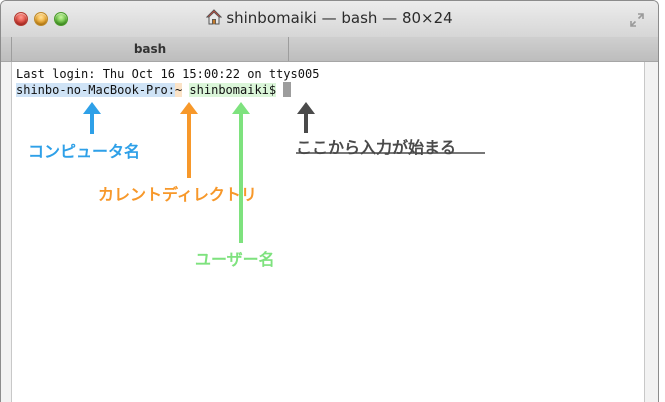  I want to click on user-name-label: ユーザー名, so click(235, 259).